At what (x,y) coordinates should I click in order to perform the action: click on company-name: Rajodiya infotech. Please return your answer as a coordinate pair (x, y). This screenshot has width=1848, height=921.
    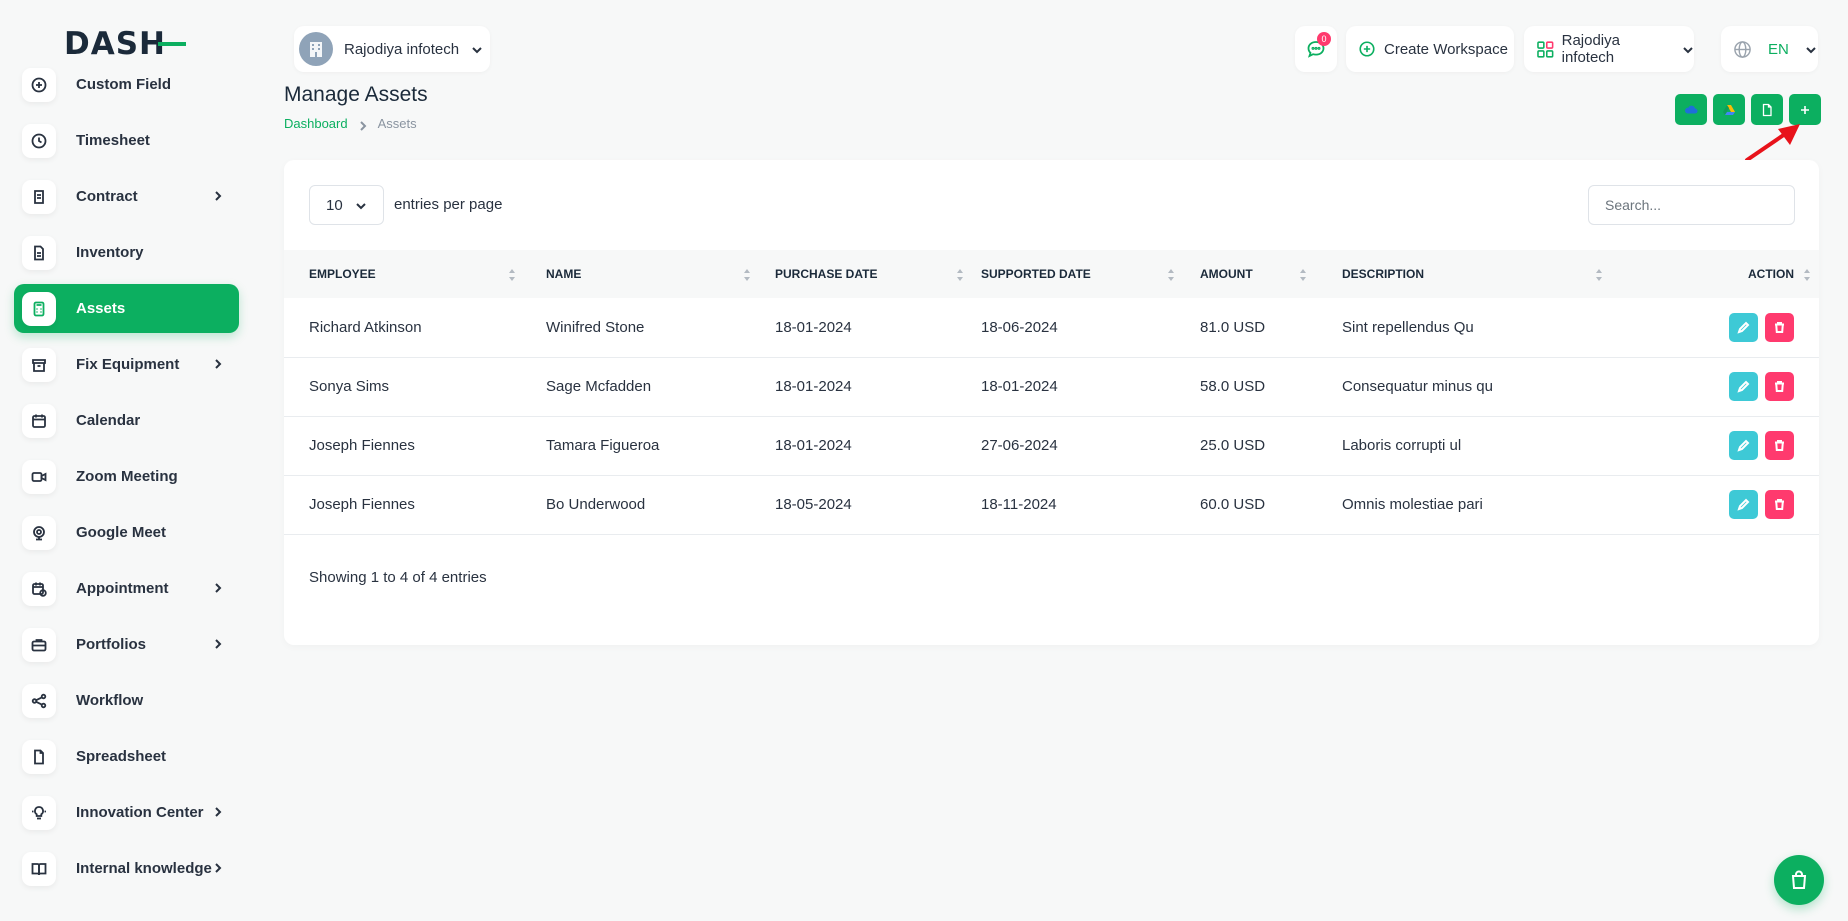
    Looking at the image, I should click on (1590, 49).